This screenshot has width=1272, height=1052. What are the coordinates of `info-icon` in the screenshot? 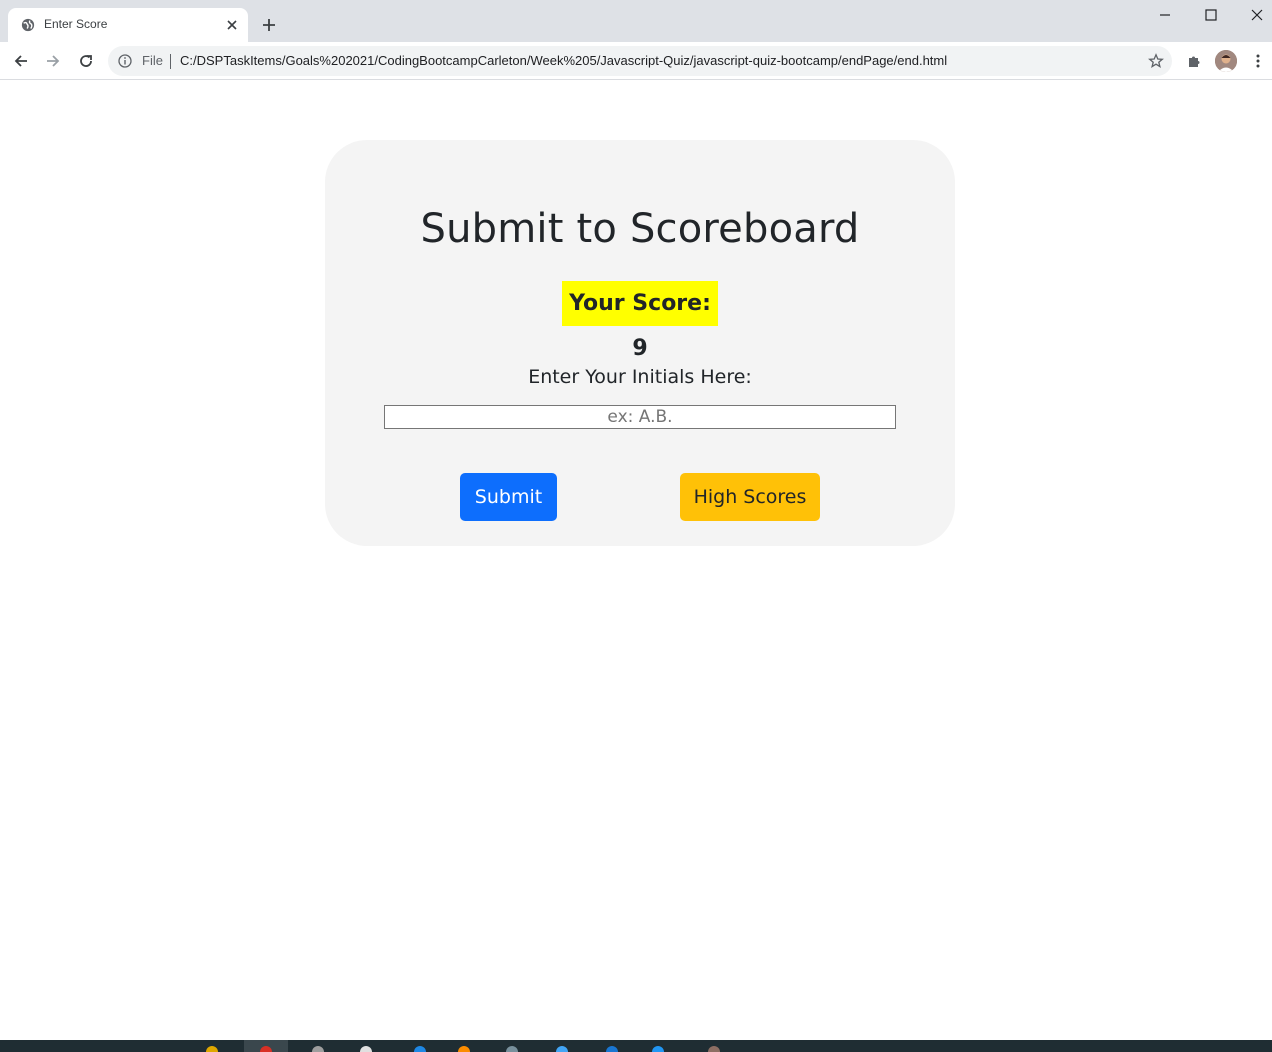 It's located at (125, 61).